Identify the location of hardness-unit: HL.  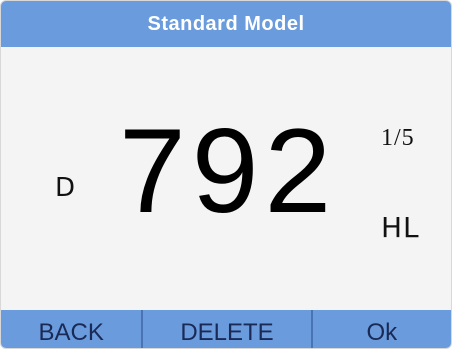
(400, 227).